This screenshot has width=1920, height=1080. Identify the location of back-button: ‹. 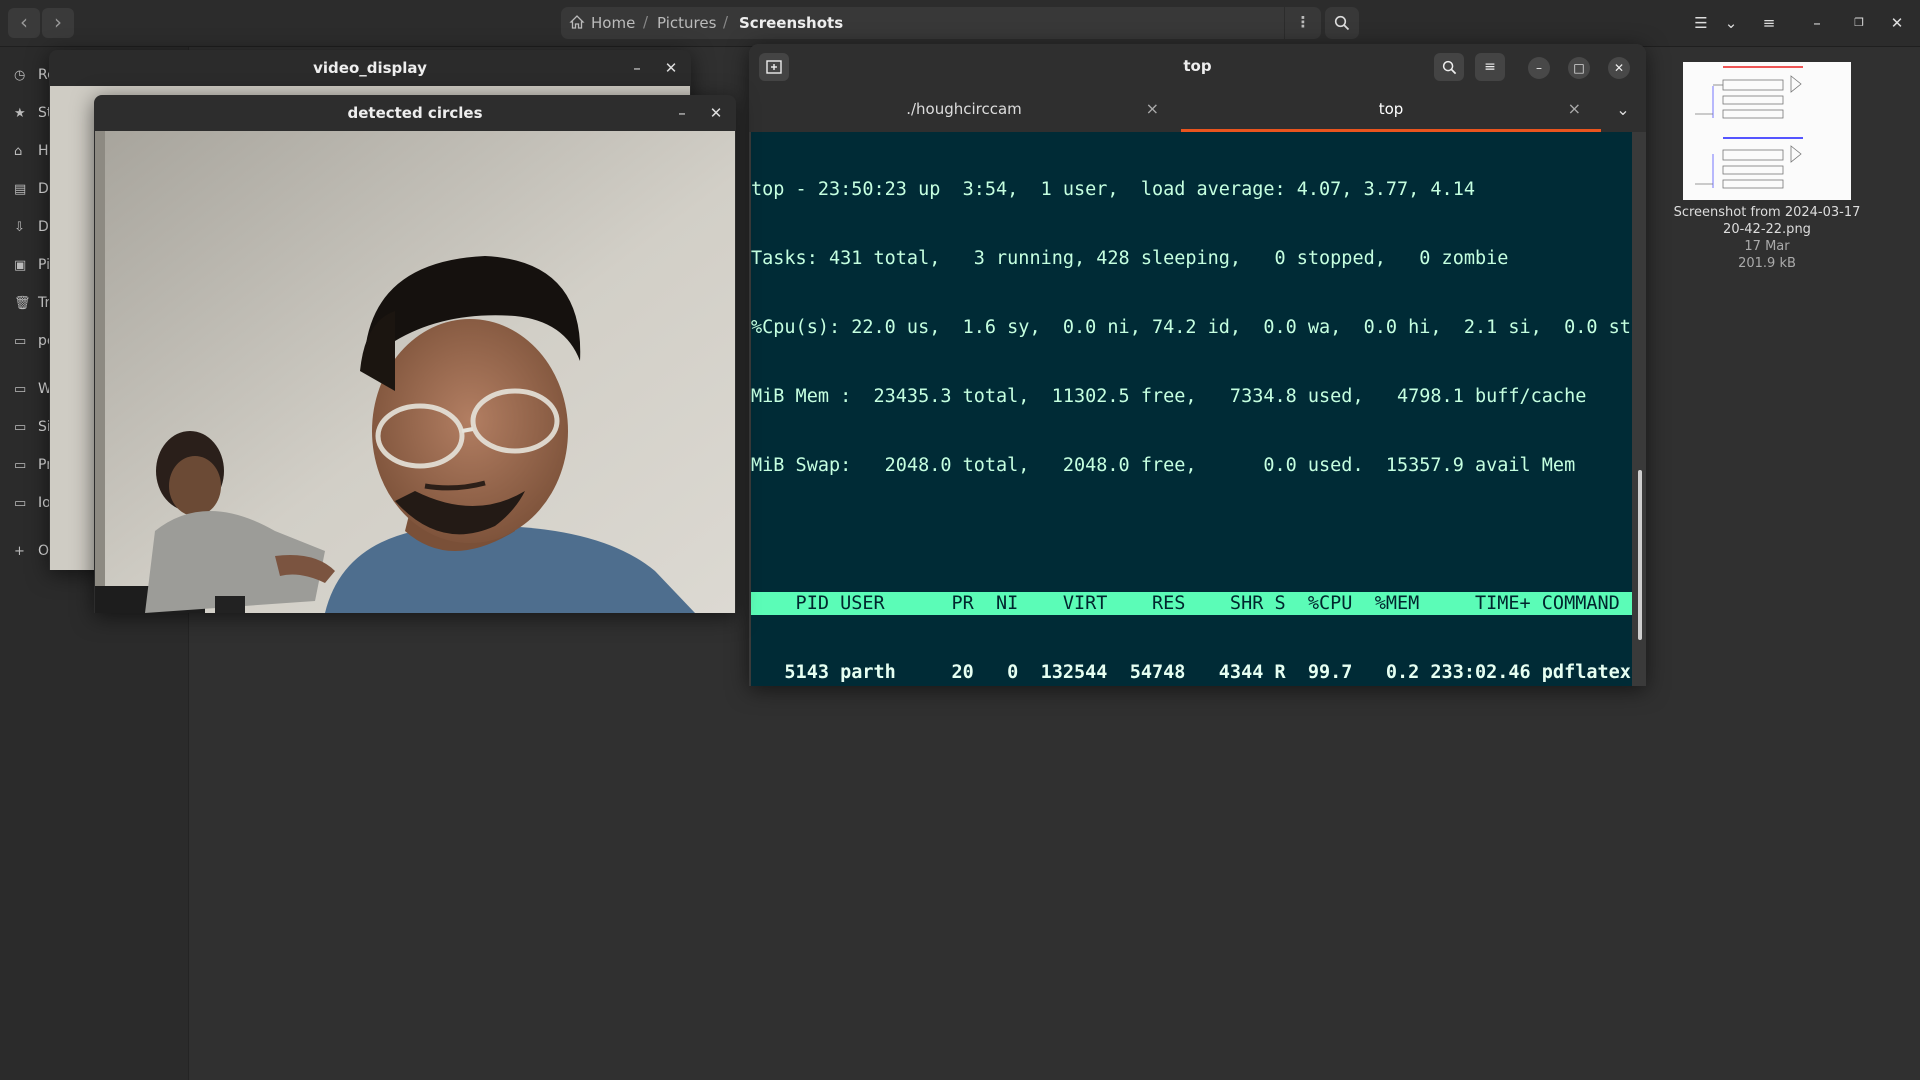
(24, 23).